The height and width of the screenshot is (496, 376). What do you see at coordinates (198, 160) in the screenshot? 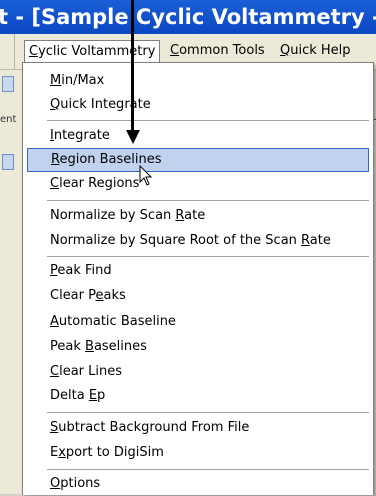
I see `menu-item-region-baselines: Region Baselines` at bounding box center [198, 160].